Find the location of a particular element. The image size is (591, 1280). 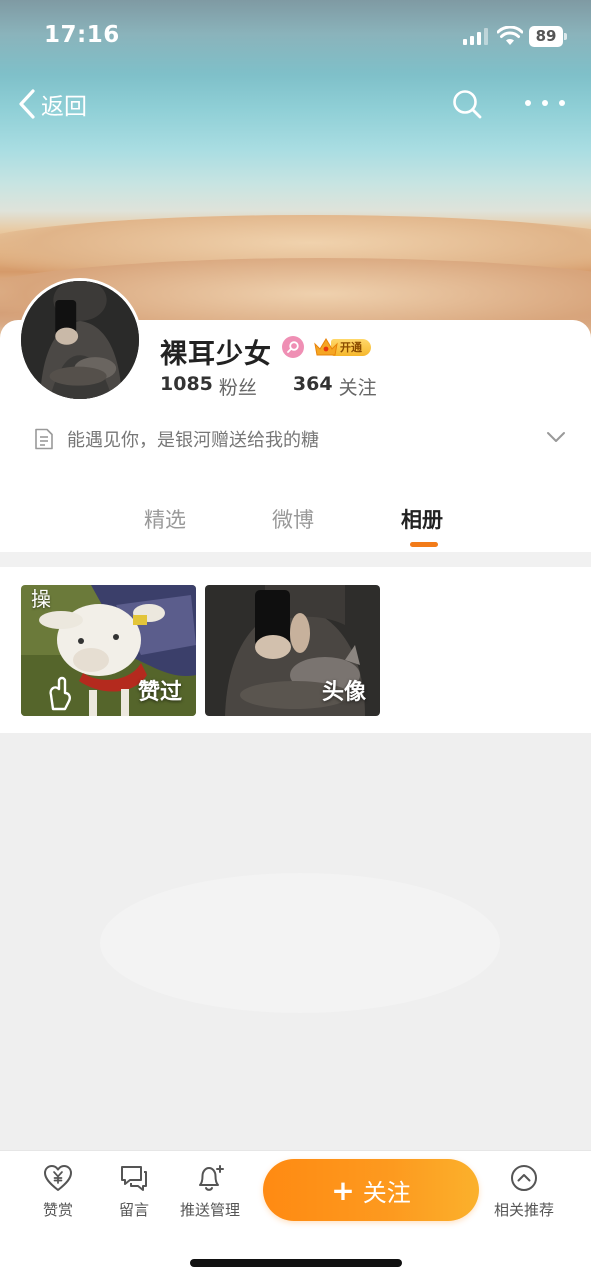

push-settings-button: 推送管理 is located at coordinates (210, 1191).